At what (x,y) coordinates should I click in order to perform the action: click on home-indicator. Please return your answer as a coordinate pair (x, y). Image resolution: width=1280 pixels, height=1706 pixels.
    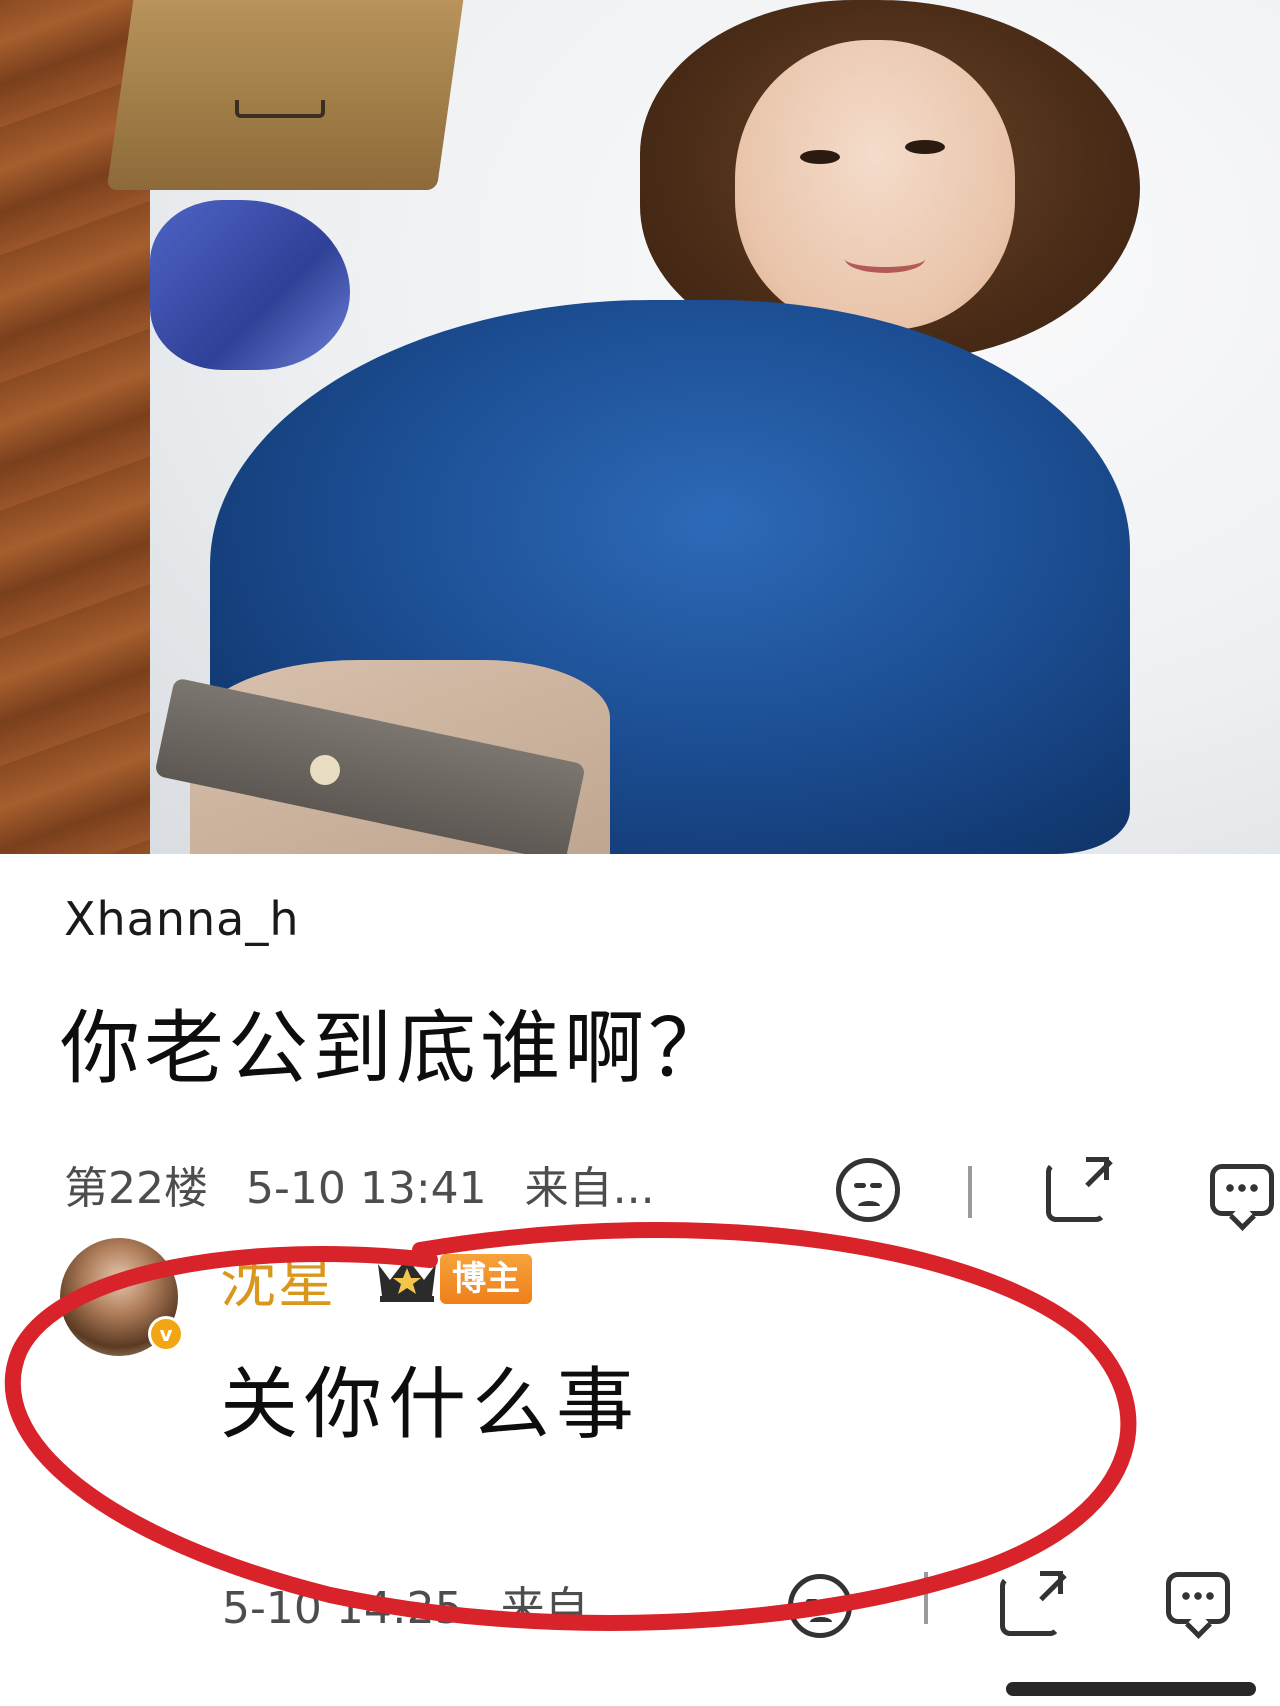
    Looking at the image, I should click on (1131, 1689).